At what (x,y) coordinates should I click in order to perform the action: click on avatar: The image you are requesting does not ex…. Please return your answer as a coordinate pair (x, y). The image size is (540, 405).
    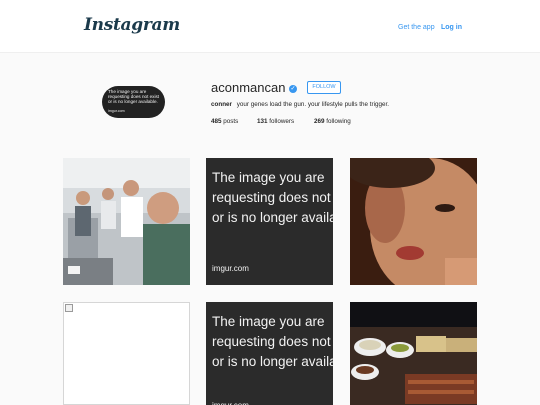
    Looking at the image, I should click on (133, 102).